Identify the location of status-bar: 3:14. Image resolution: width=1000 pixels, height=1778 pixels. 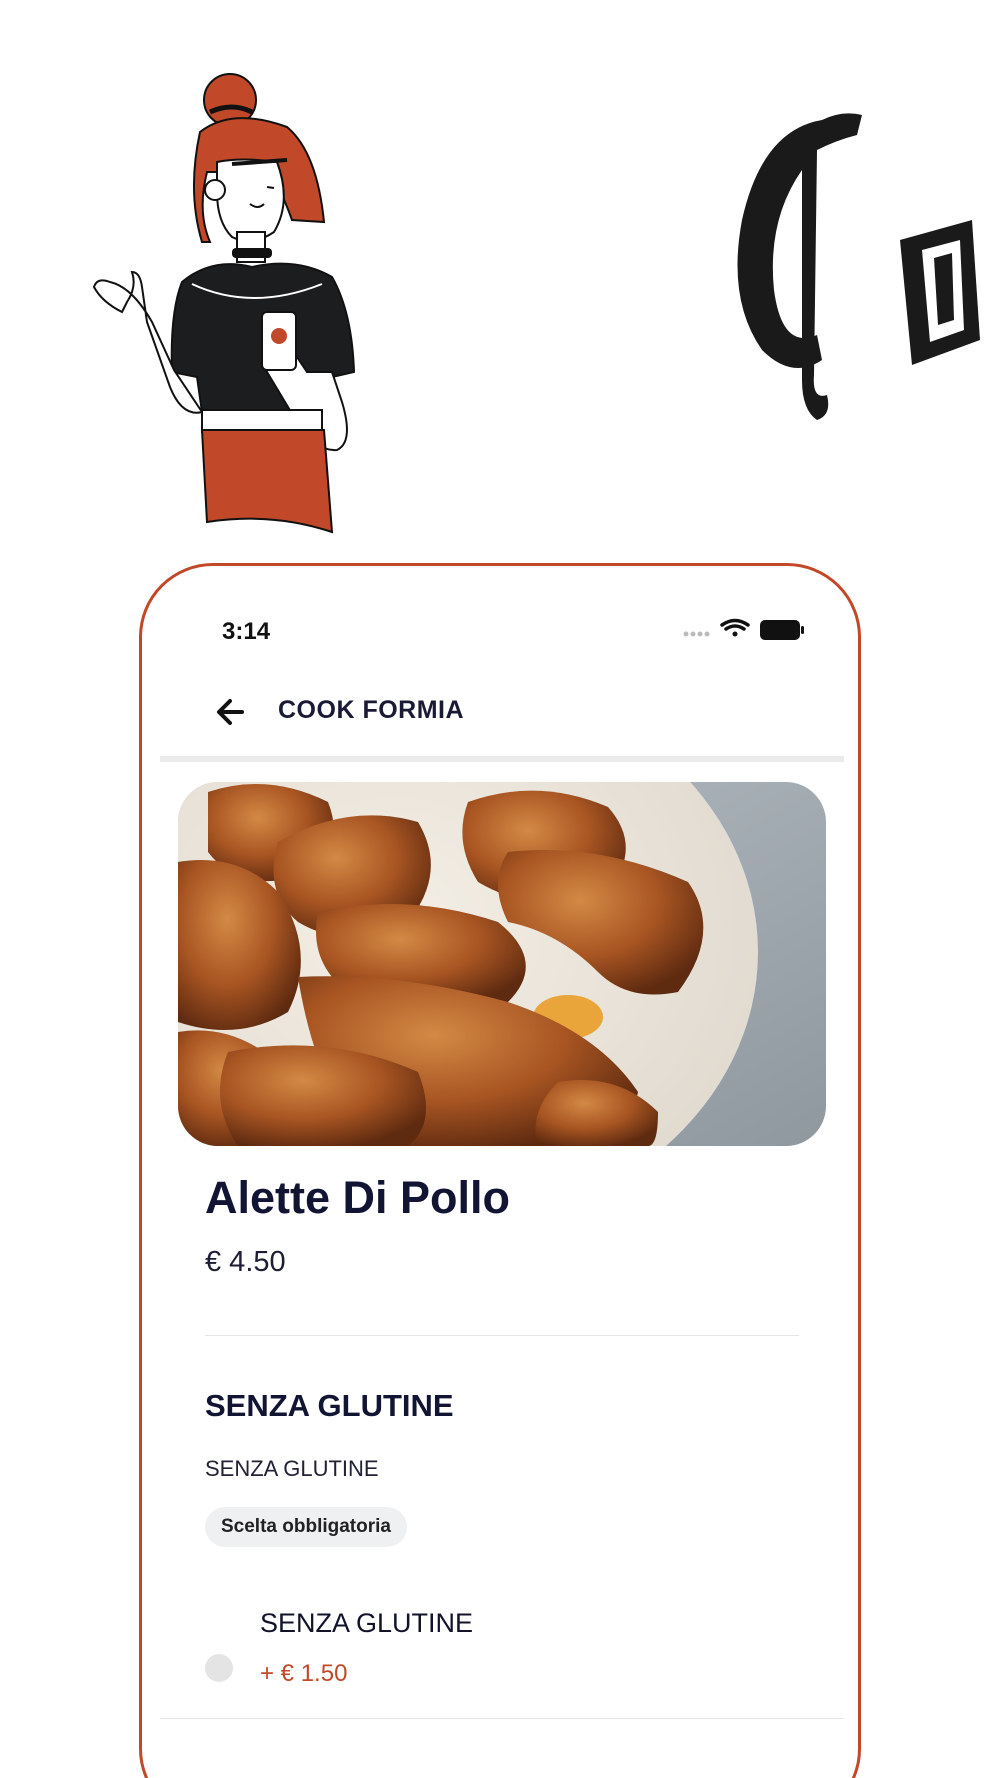
(500, 634).